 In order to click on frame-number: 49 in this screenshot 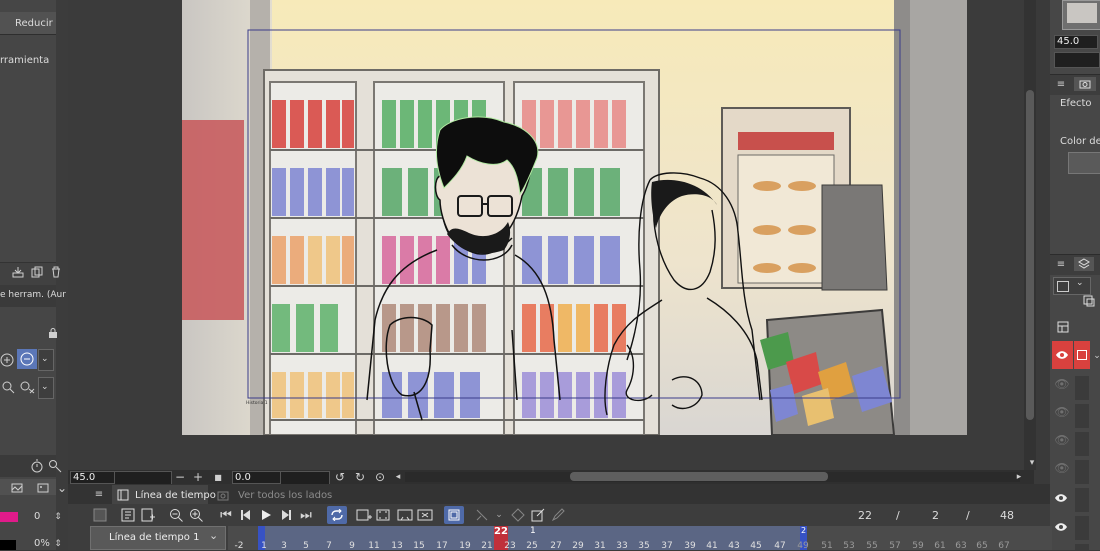, I will do `click(803, 546)`.